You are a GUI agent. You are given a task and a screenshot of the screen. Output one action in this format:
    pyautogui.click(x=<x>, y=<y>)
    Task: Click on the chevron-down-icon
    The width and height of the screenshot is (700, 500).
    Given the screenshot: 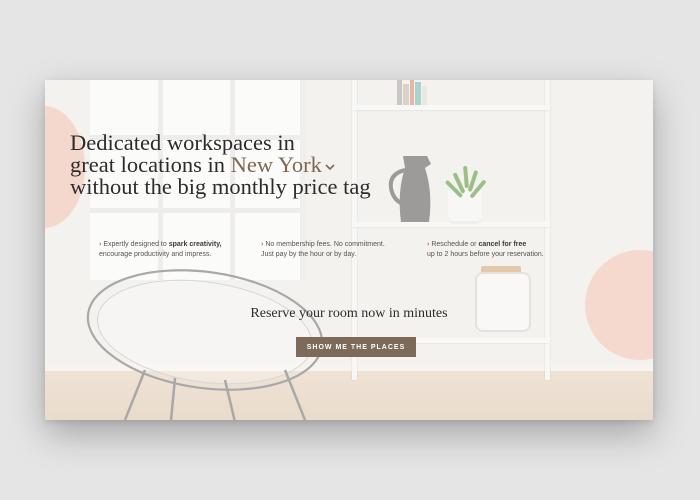 What is the action you would take?
    pyautogui.click(x=330, y=167)
    